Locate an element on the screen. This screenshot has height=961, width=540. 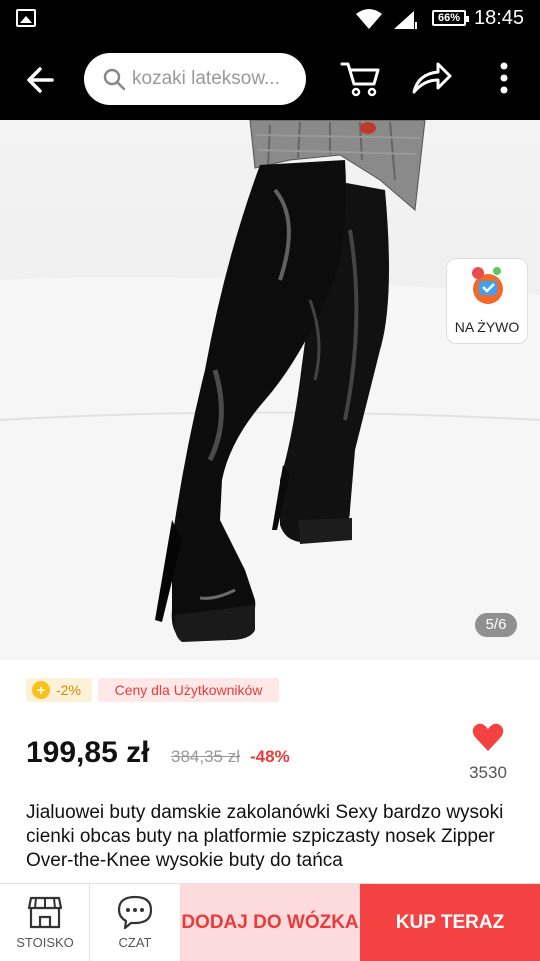
search-icon is located at coordinates (114, 79).